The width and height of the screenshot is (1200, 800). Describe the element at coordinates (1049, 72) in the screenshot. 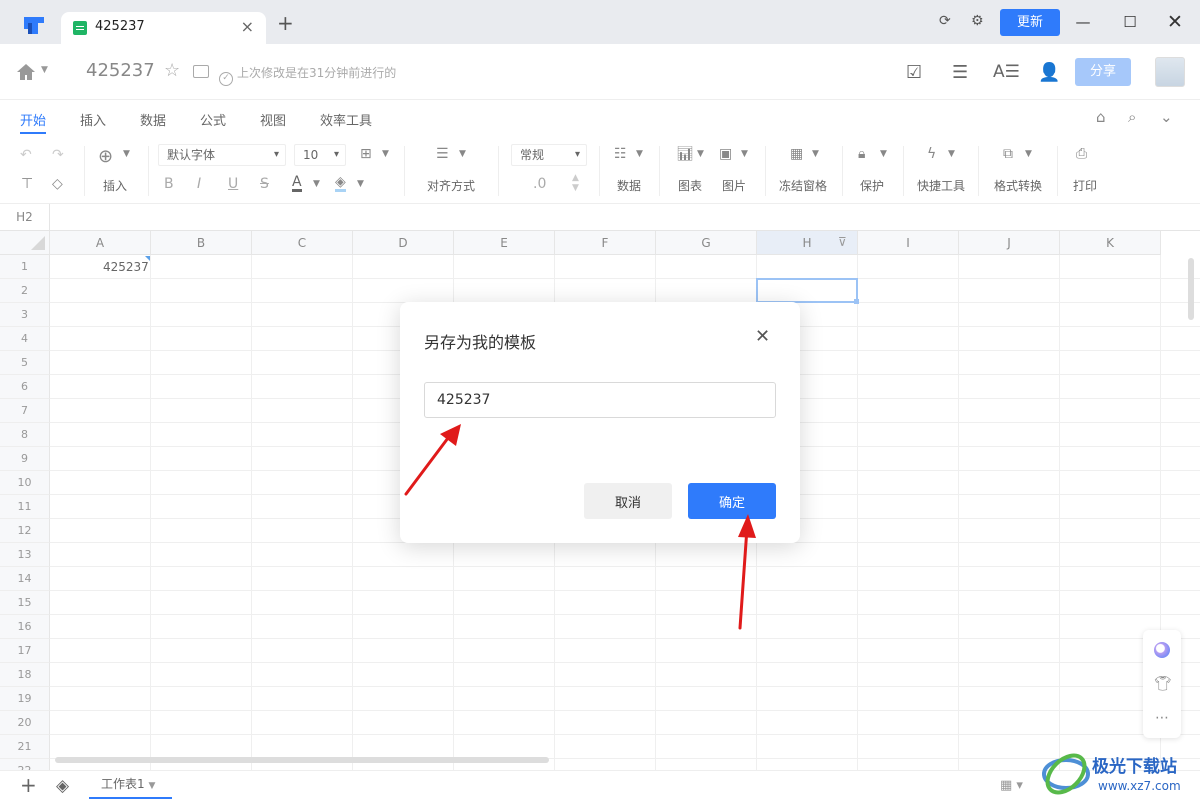

I see `user-collab-icon: 👤` at that location.